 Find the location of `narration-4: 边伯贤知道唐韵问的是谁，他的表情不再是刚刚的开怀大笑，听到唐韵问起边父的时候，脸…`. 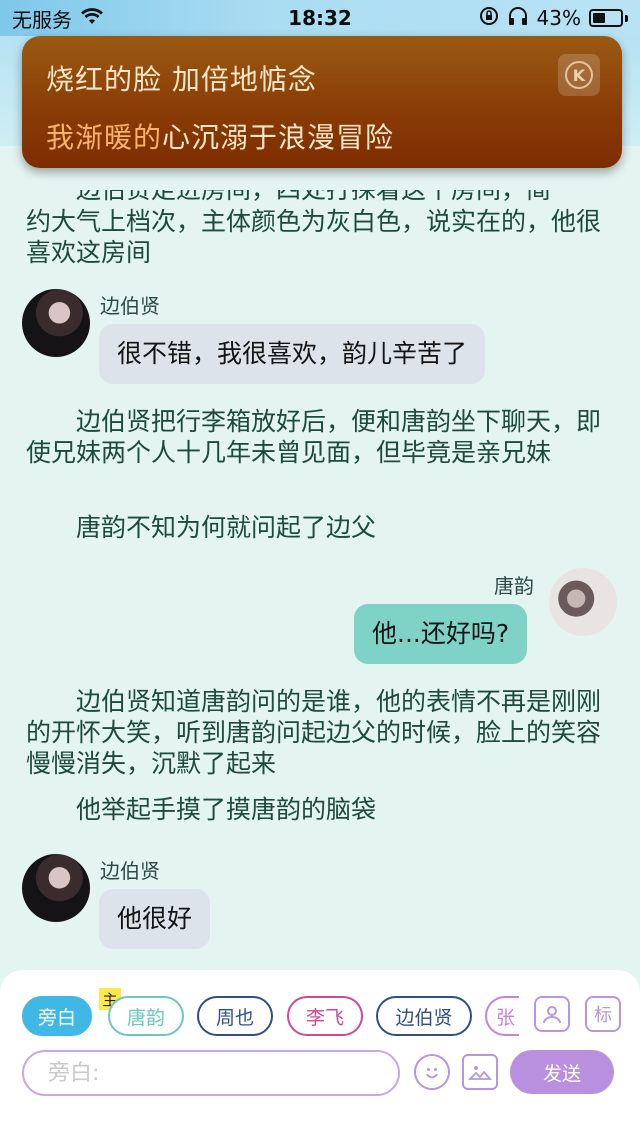

narration-4: 边伯贤知道唐韵问的是谁，他的表情不再是刚刚的开怀大笑，听到唐韵问起边父的时候，脸… is located at coordinates (314, 732).